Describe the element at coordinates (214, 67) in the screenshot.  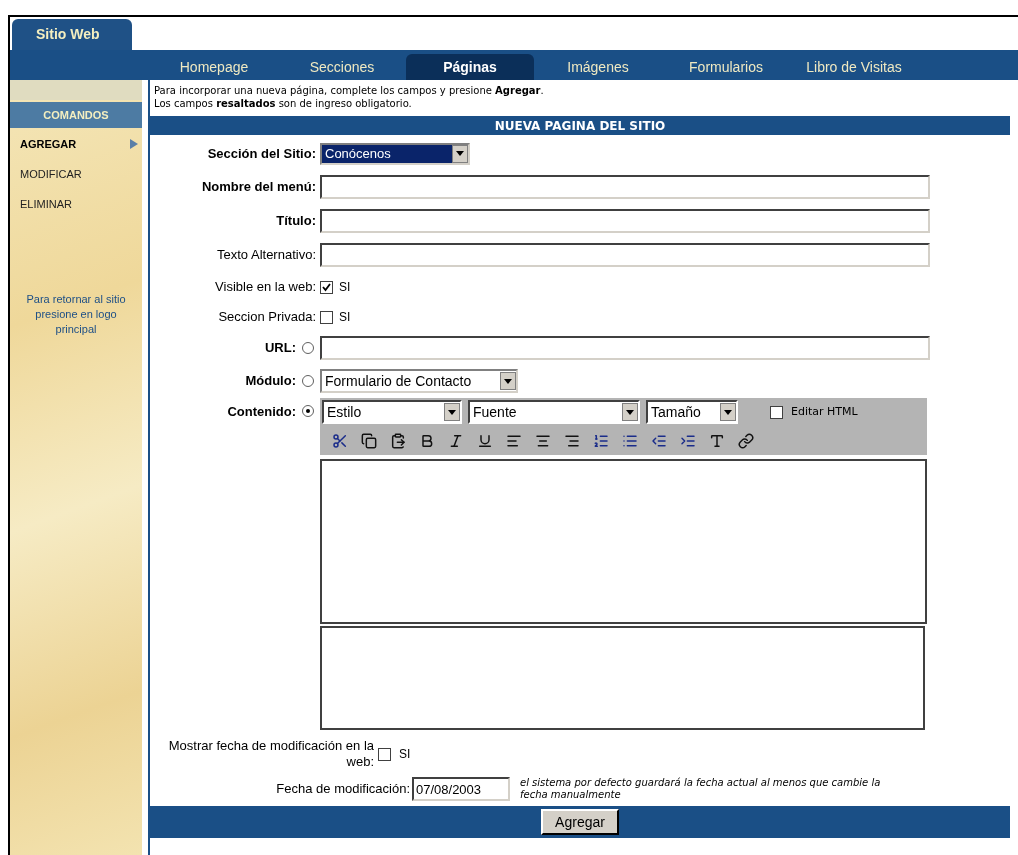
I see `nav-tab: Homepage` at that location.